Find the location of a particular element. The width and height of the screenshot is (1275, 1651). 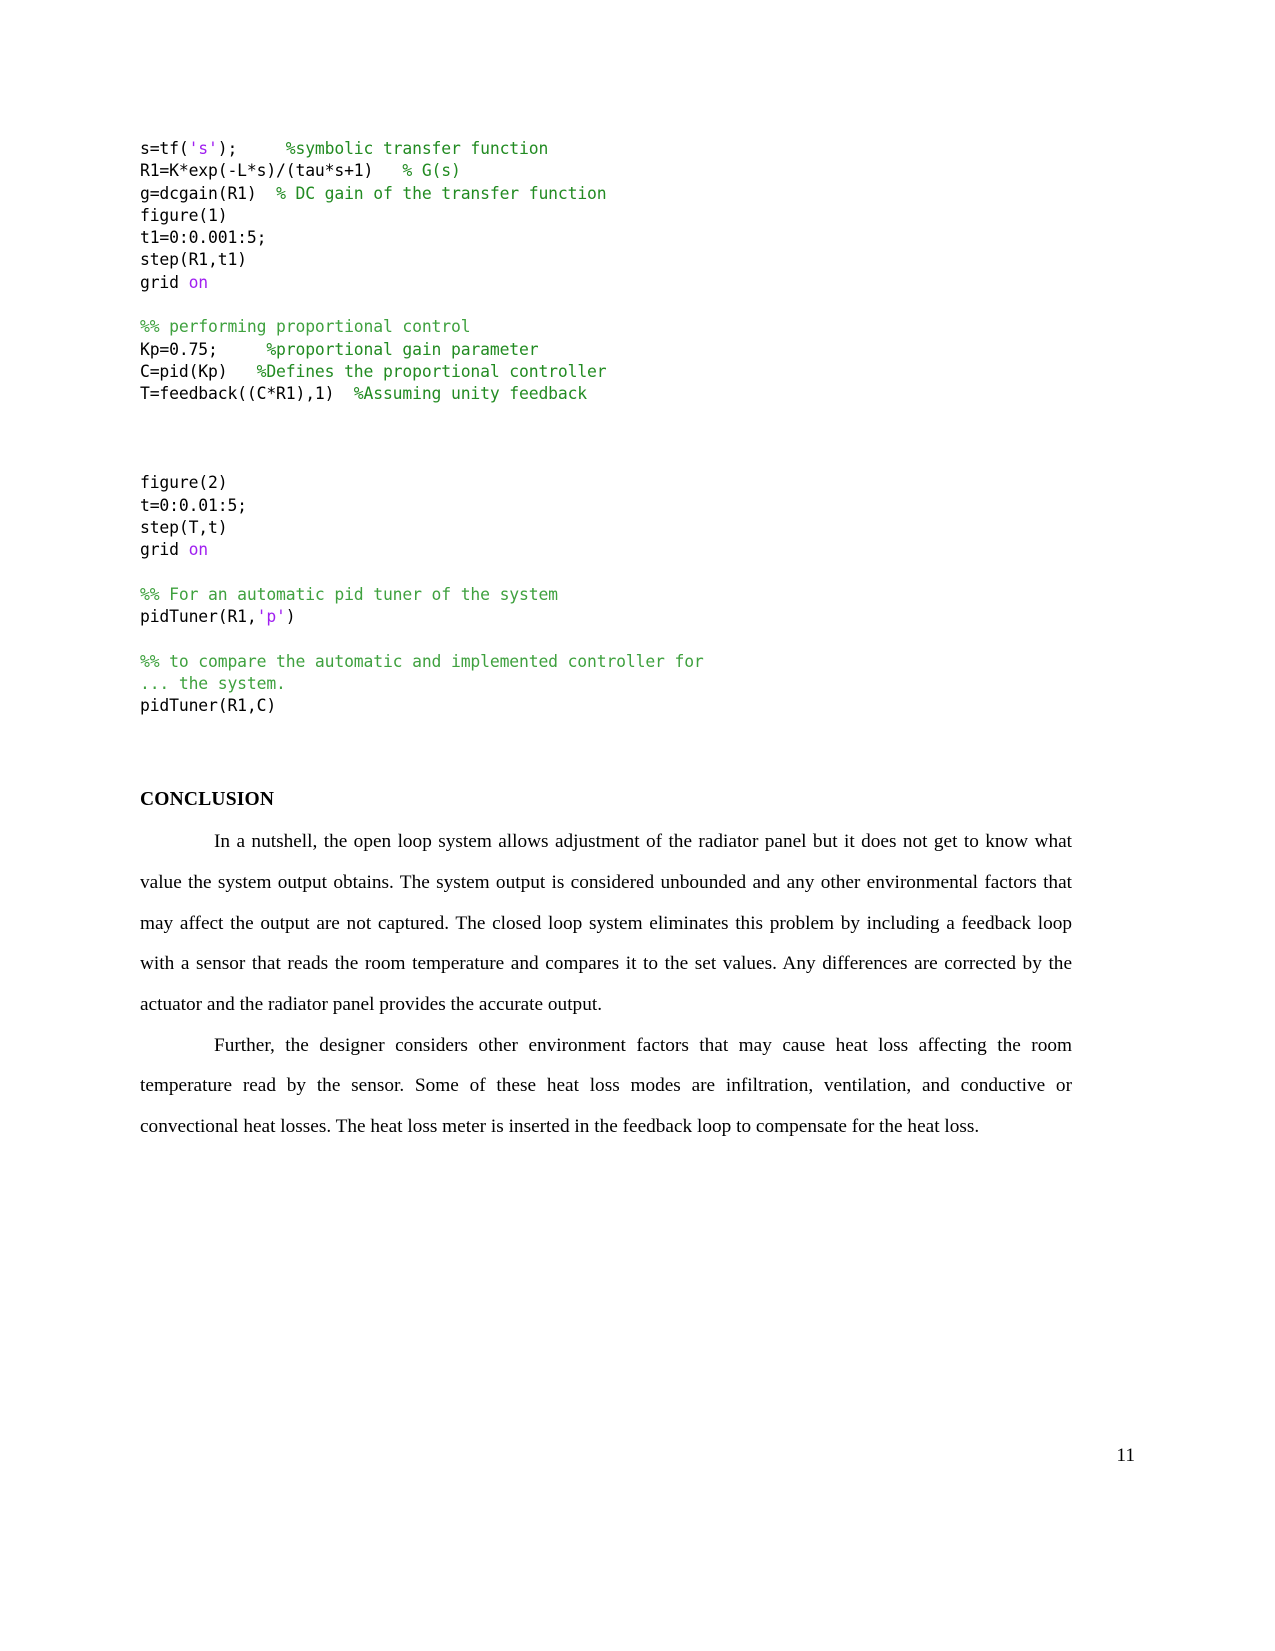

code-token-code: figure(2) is located at coordinates (184, 483).